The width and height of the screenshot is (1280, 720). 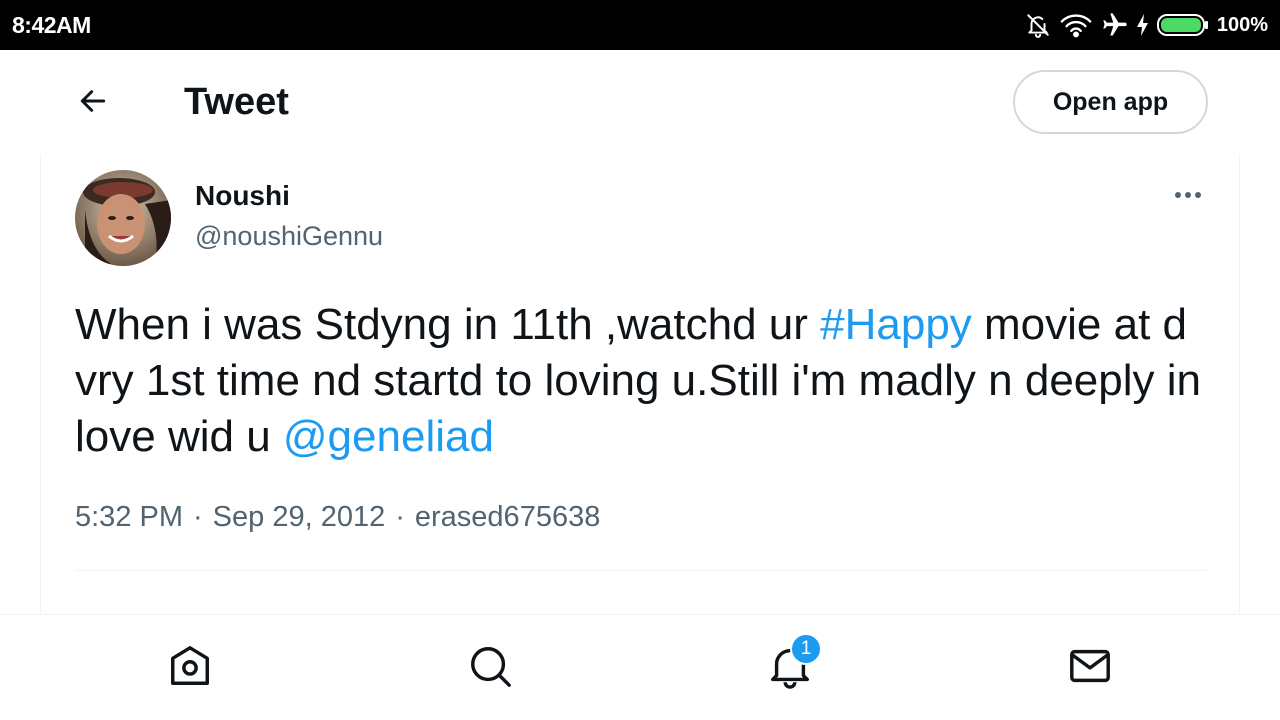 What do you see at coordinates (1110, 102) in the screenshot?
I see `open-app-button: Open app` at bounding box center [1110, 102].